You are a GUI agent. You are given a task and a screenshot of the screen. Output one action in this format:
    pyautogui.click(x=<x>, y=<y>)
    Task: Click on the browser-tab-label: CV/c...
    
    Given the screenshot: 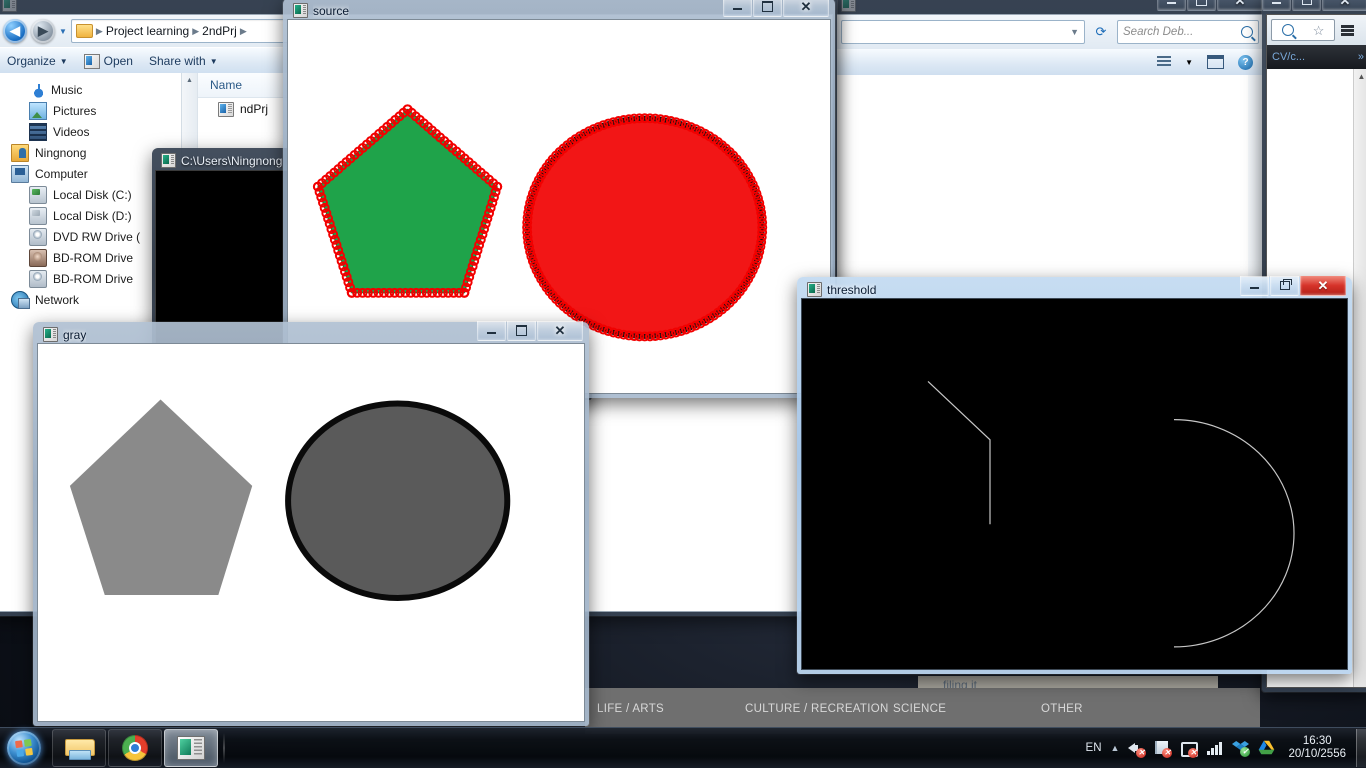 What is the action you would take?
    pyautogui.click(x=1288, y=57)
    